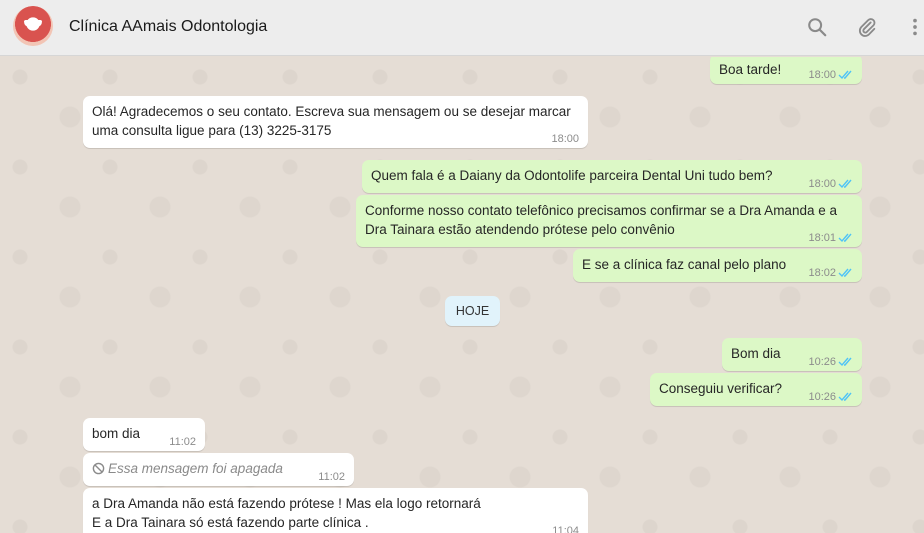  What do you see at coordinates (756, 389) in the screenshot?
I see `outgoing-message: Conseguiu verificar? 10:26` at bounding box center [756, 389].